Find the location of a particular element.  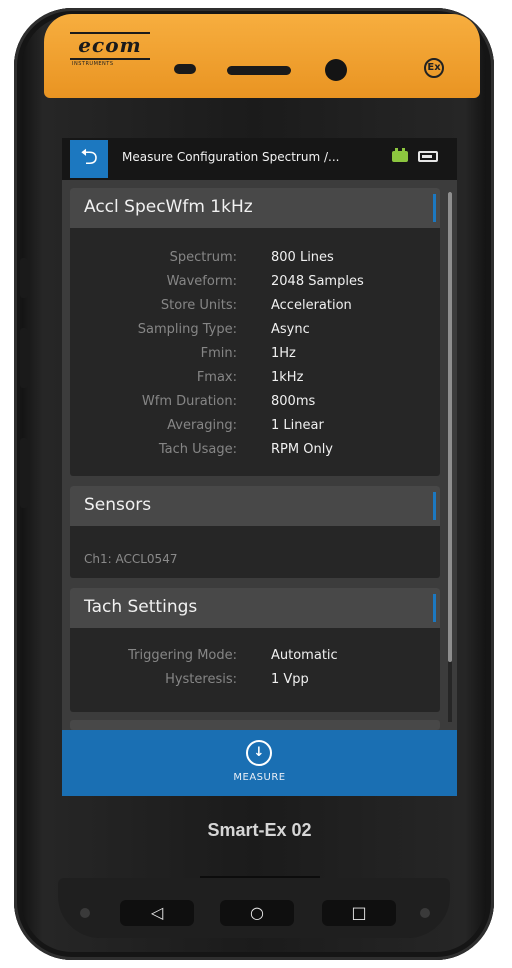

back-arrow-icon: ⮌ is located at coordinates (89, 159).